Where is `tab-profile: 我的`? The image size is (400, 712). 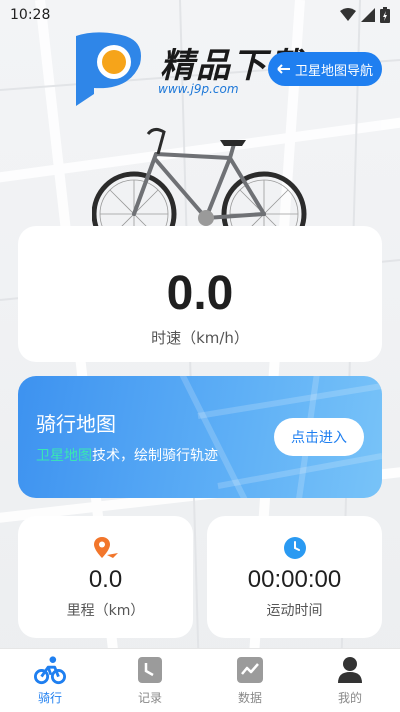
tab-profile: 我的 is located at coordinates (350, 680).